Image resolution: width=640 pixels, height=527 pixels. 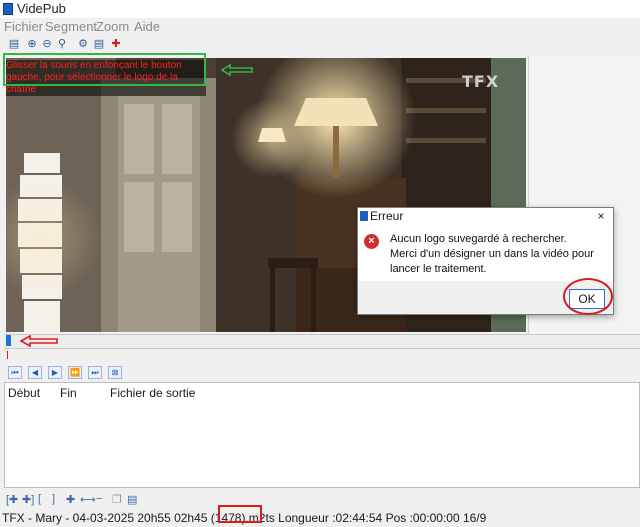 I want to click on skip-back-icon: ⏮, so click(x=15, y=372).